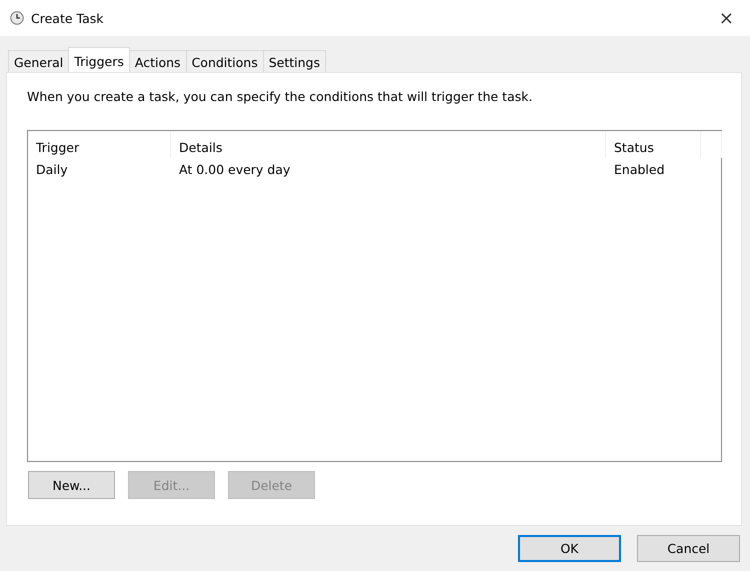 This screenshot has width=750, height=571. I want to click on column-header: Status, so click(653, 144).